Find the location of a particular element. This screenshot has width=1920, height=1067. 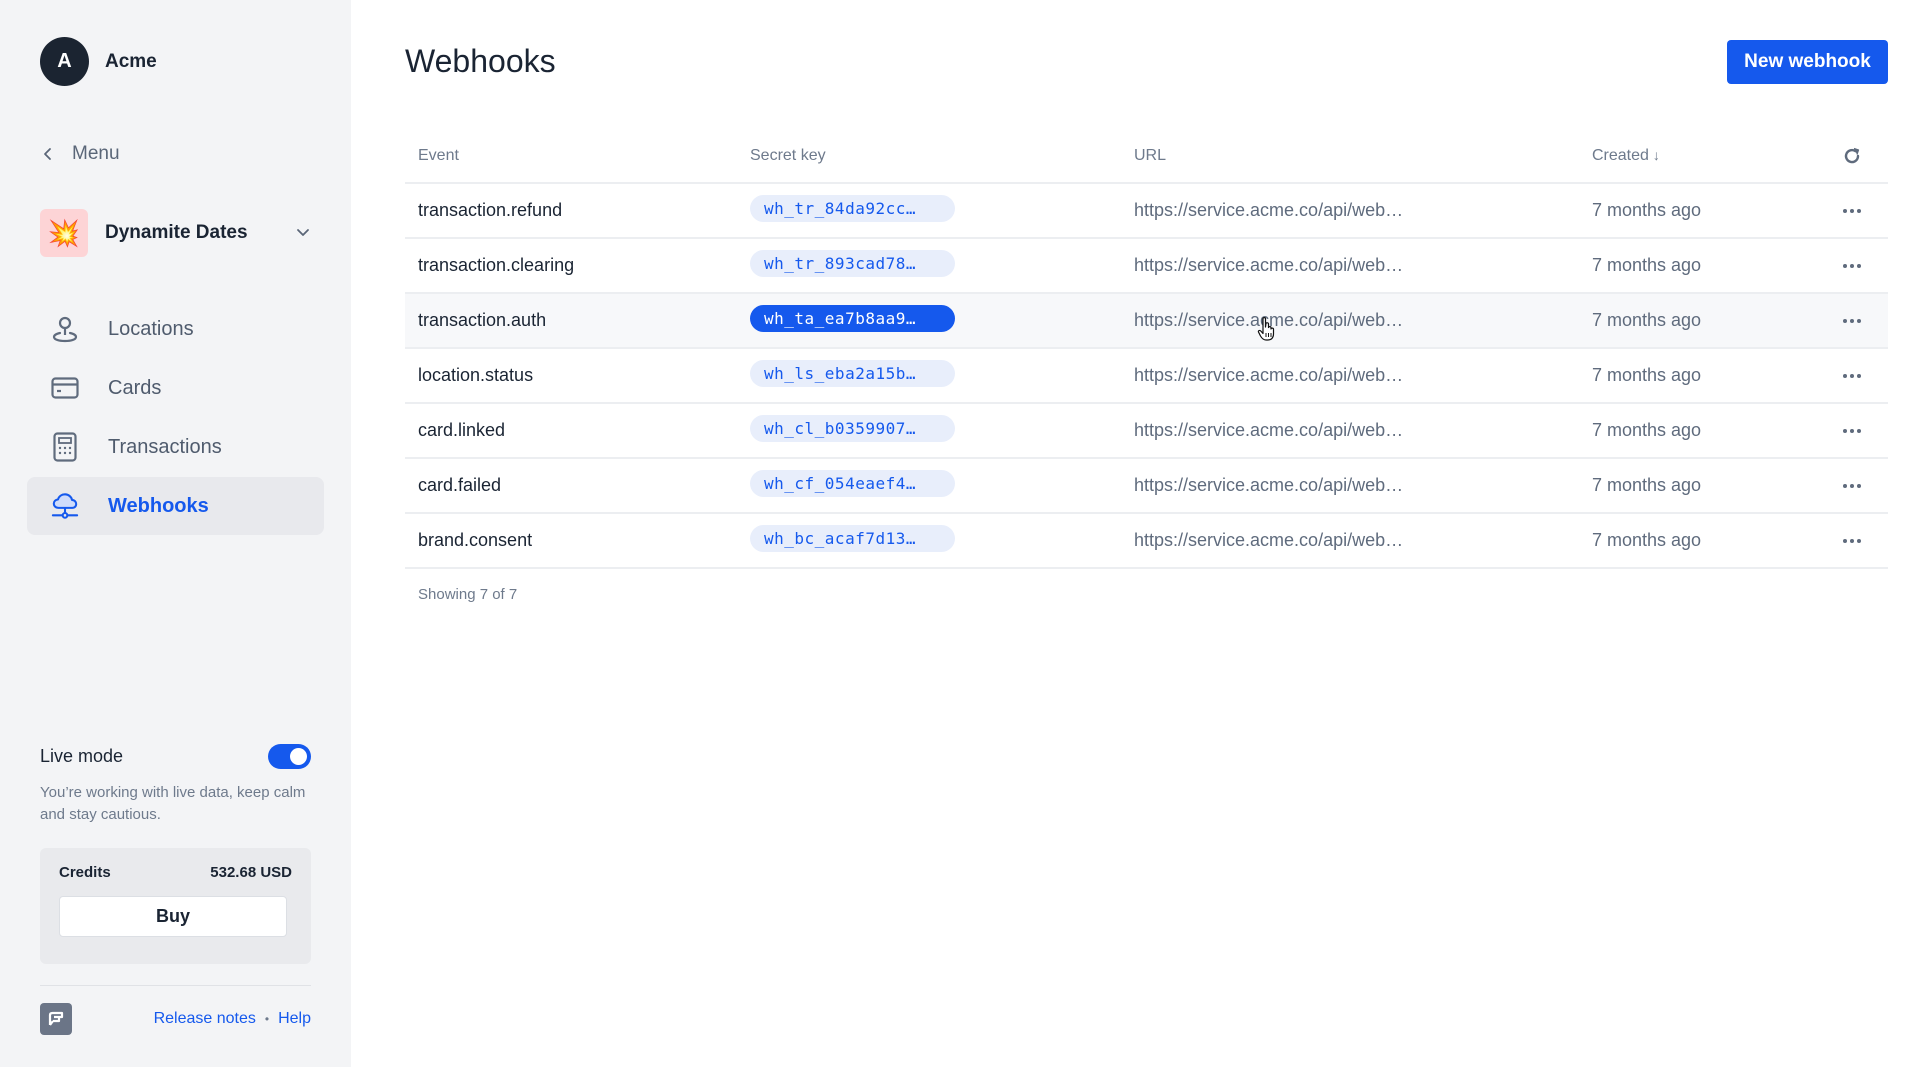

release-notes-link: Release notes is located at coordinates (205, 1019).